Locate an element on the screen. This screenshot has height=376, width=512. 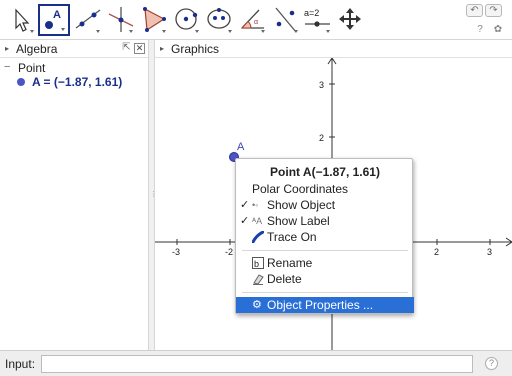
slider-tool-label: a=2 is located at coordinates (311, 13).